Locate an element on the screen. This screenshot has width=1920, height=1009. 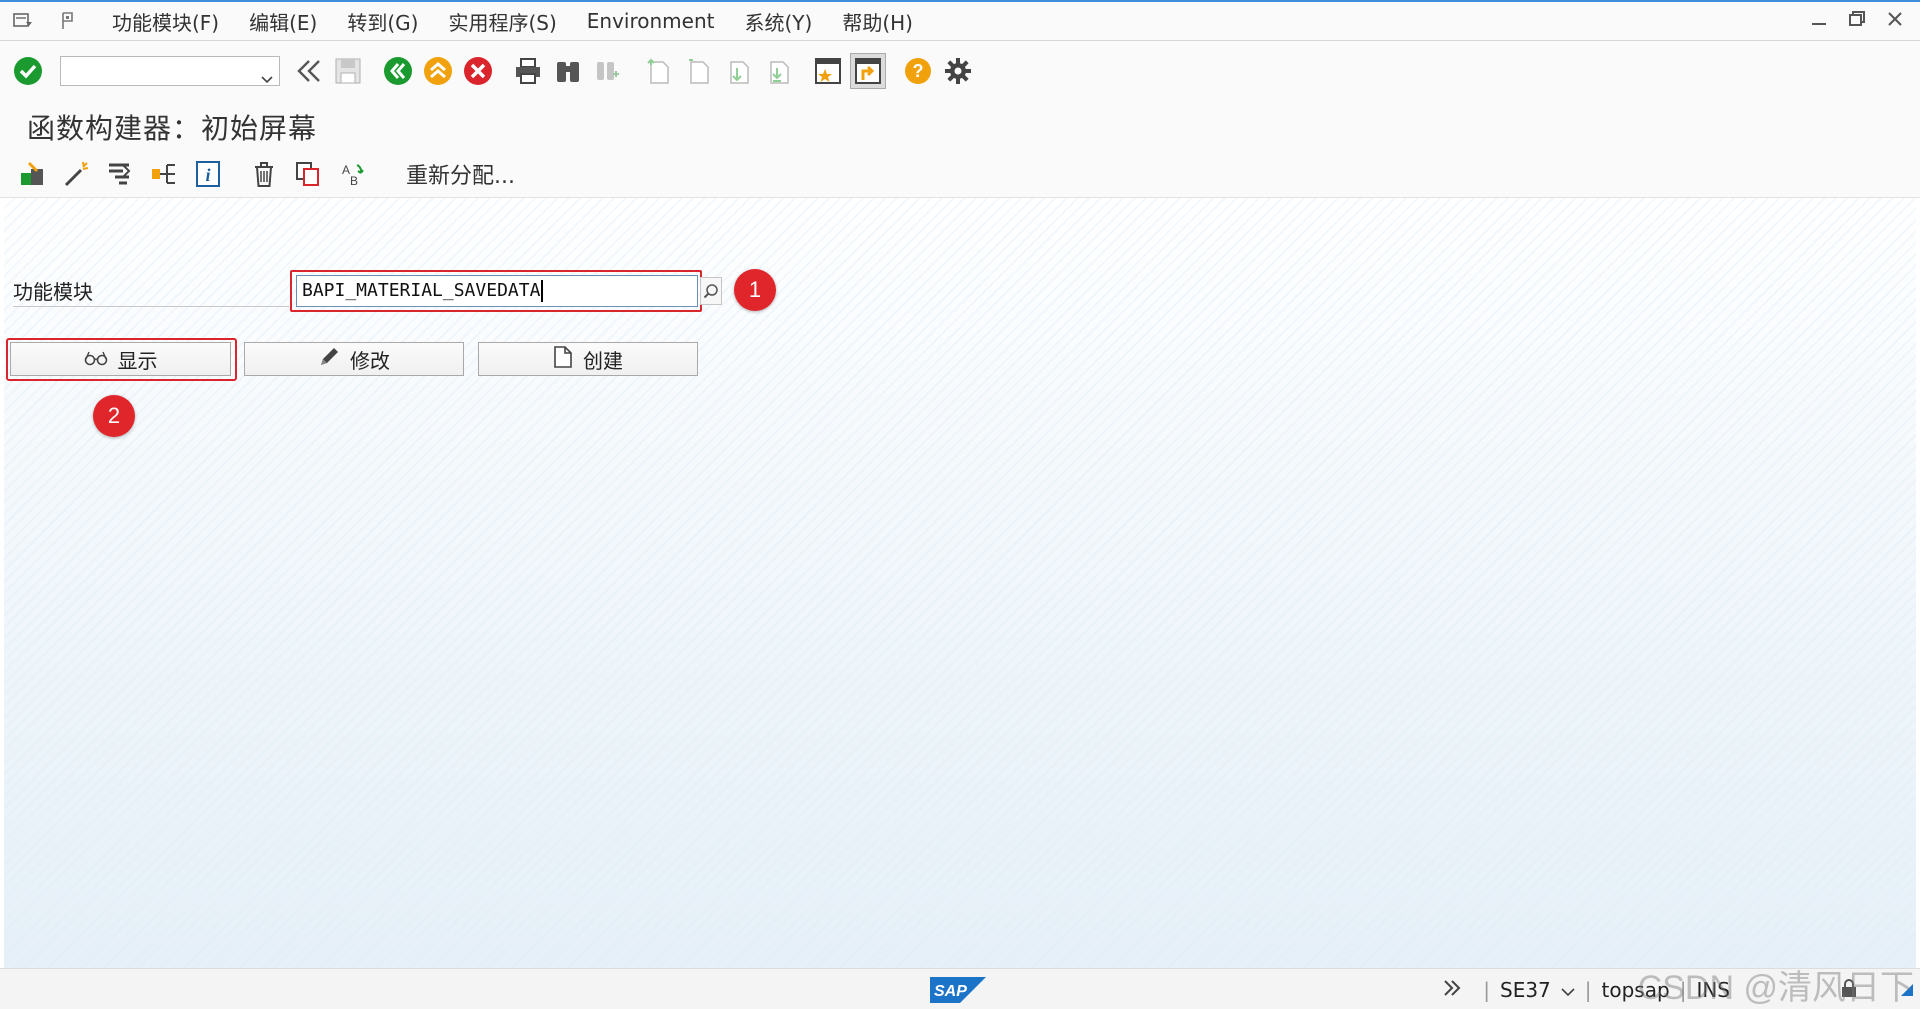
restore-icon is located at coordinates (1857, 19).